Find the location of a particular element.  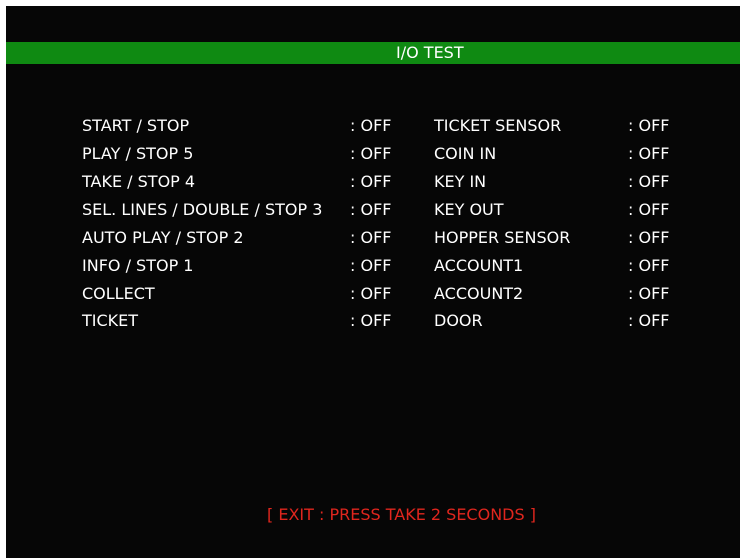

input-status-take-stop-4: : OFF is located at coordinates (371, 181).